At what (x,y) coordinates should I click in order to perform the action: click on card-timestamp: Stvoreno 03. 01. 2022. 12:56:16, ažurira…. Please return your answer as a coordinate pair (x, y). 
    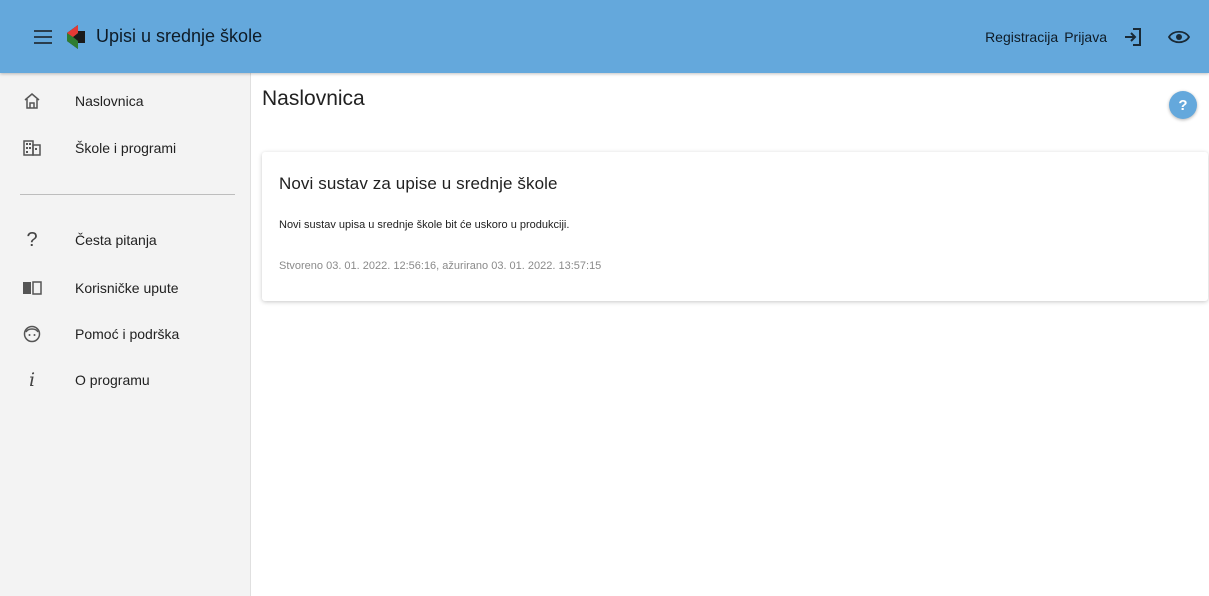
    Looking at the image, I should click on (440, 266).